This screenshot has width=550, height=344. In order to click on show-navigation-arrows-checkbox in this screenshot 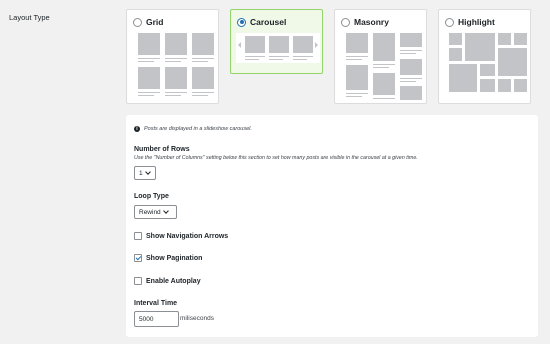, I will do `click(138, 236)`.